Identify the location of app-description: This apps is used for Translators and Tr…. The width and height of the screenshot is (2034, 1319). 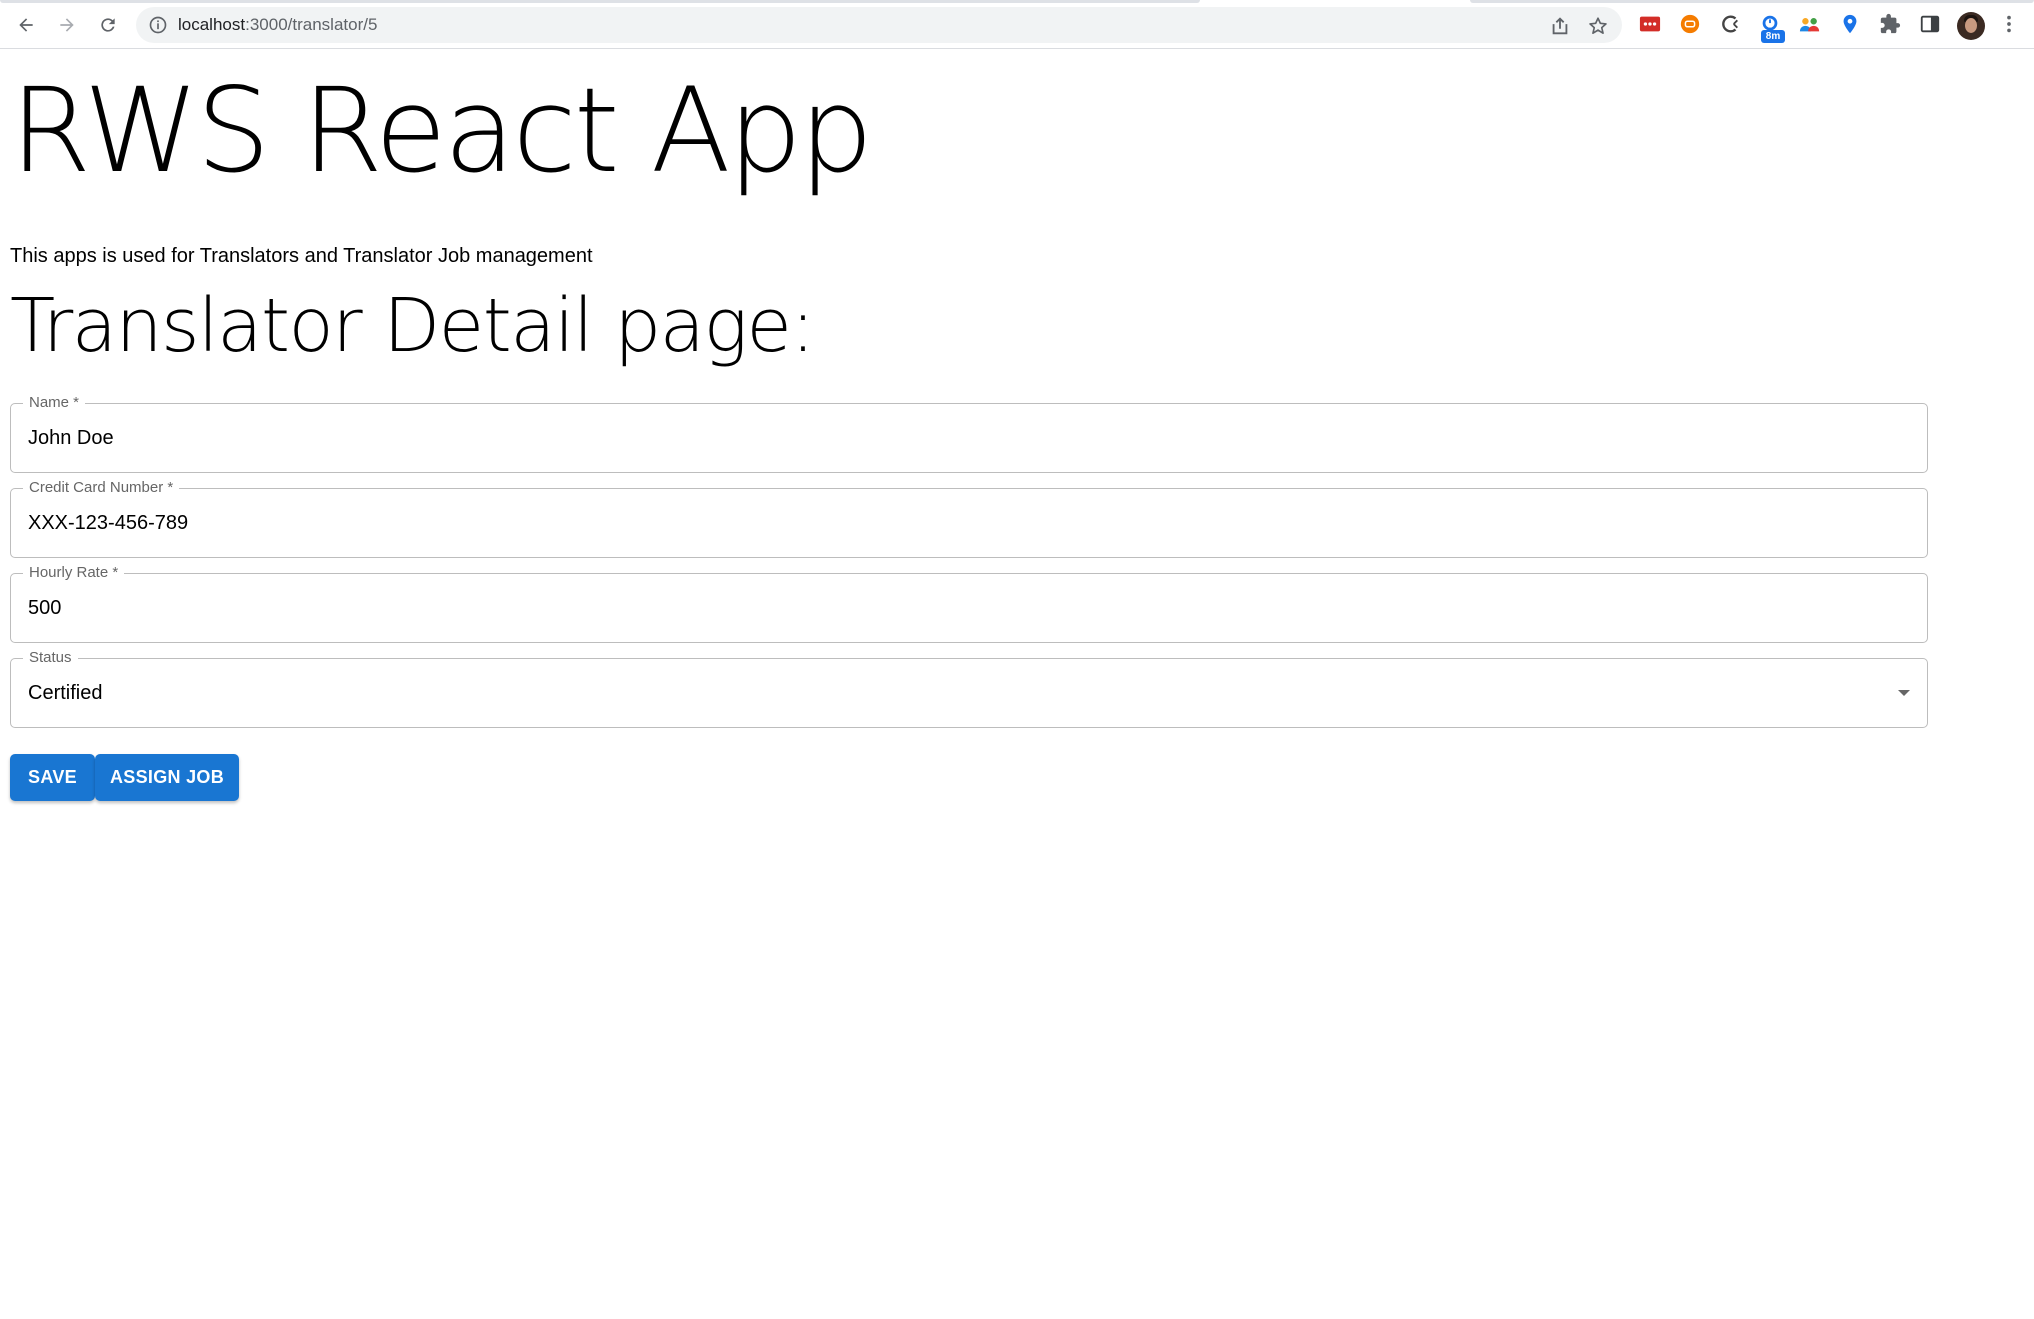
(301, 256).